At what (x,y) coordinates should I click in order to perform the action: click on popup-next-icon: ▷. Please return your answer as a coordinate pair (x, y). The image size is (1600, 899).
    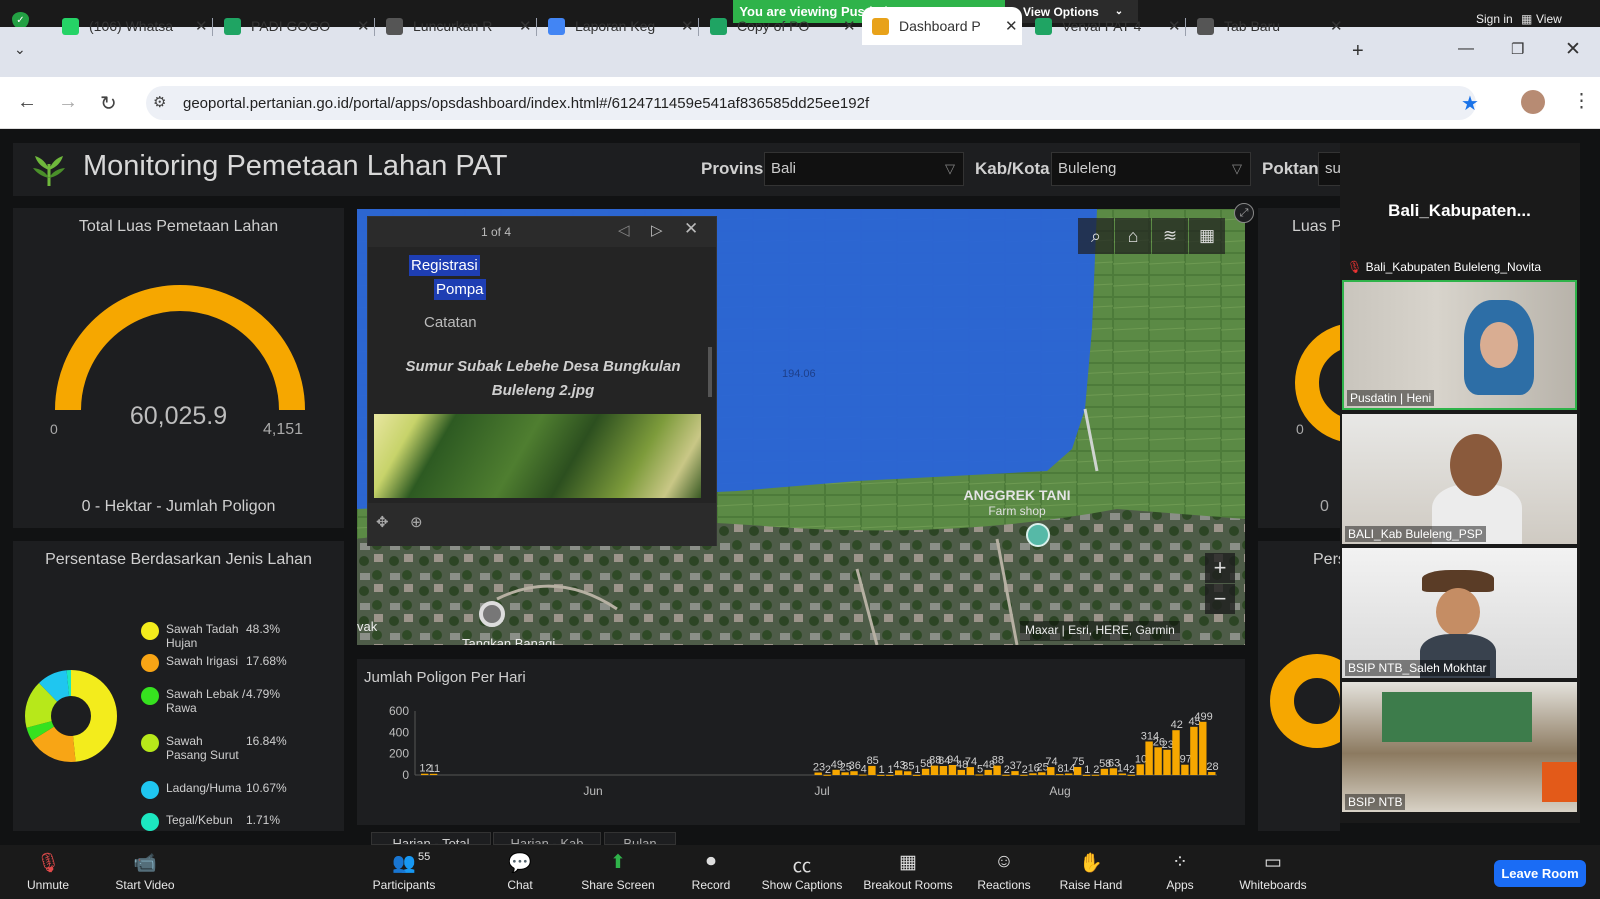
    Looking at the image, I should click on (657, 230).